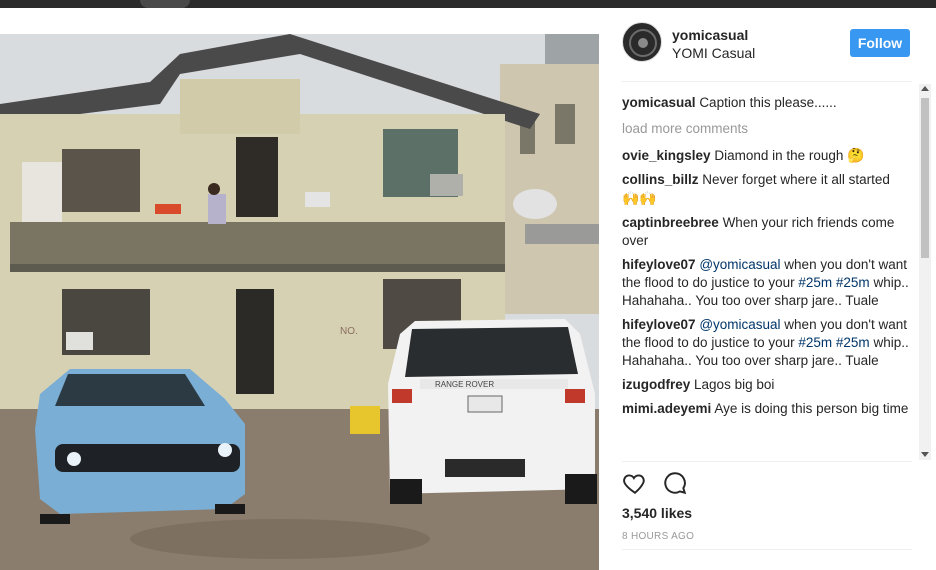 This screenshot has width=936, height=570. What do you see at coordinates (639, 198) in the screenshot?
I see `emoji: 🙌🙌` at bounding box center [639, 198].